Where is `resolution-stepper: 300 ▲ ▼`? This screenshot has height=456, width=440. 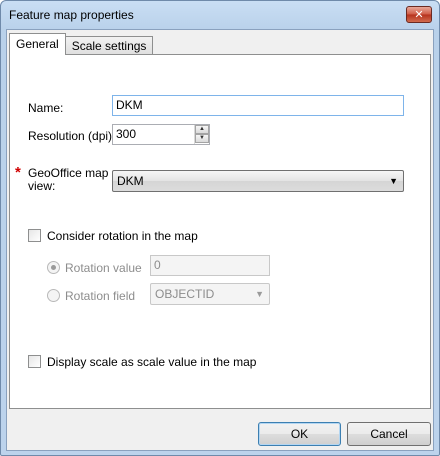
resolution-stepper: 300 ▲ ▼ is located at coordinates (161, 134).